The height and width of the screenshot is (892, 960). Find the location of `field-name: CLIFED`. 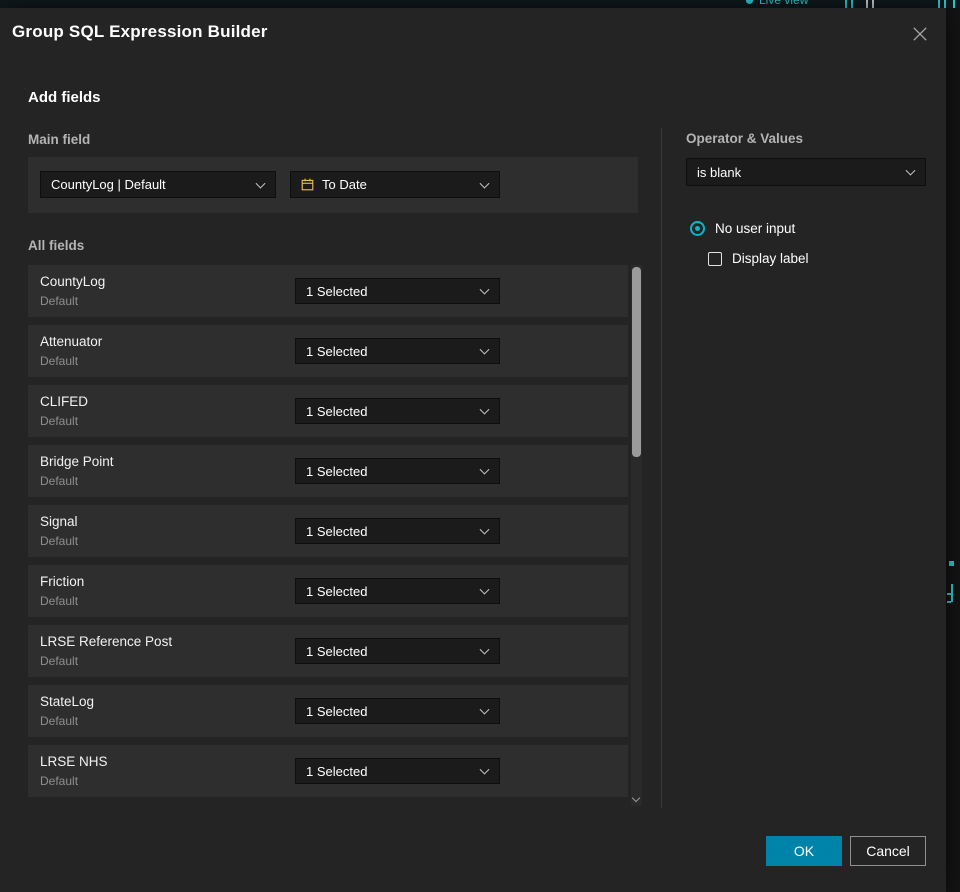

field-name: CLIFED is located at coordinates (64, 401).